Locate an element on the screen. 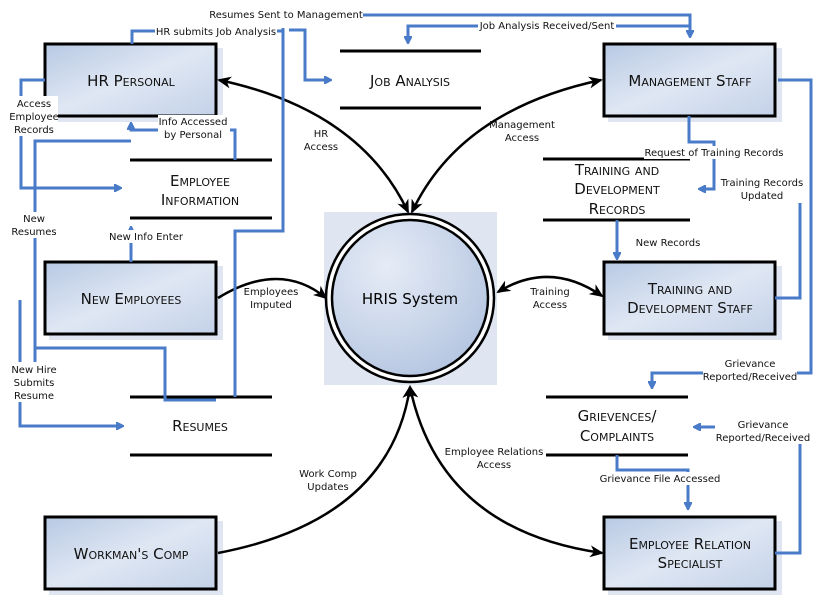 This screenshot has width=832, height=601. label-er-access-2: Access is located at coordinates (494, 465).